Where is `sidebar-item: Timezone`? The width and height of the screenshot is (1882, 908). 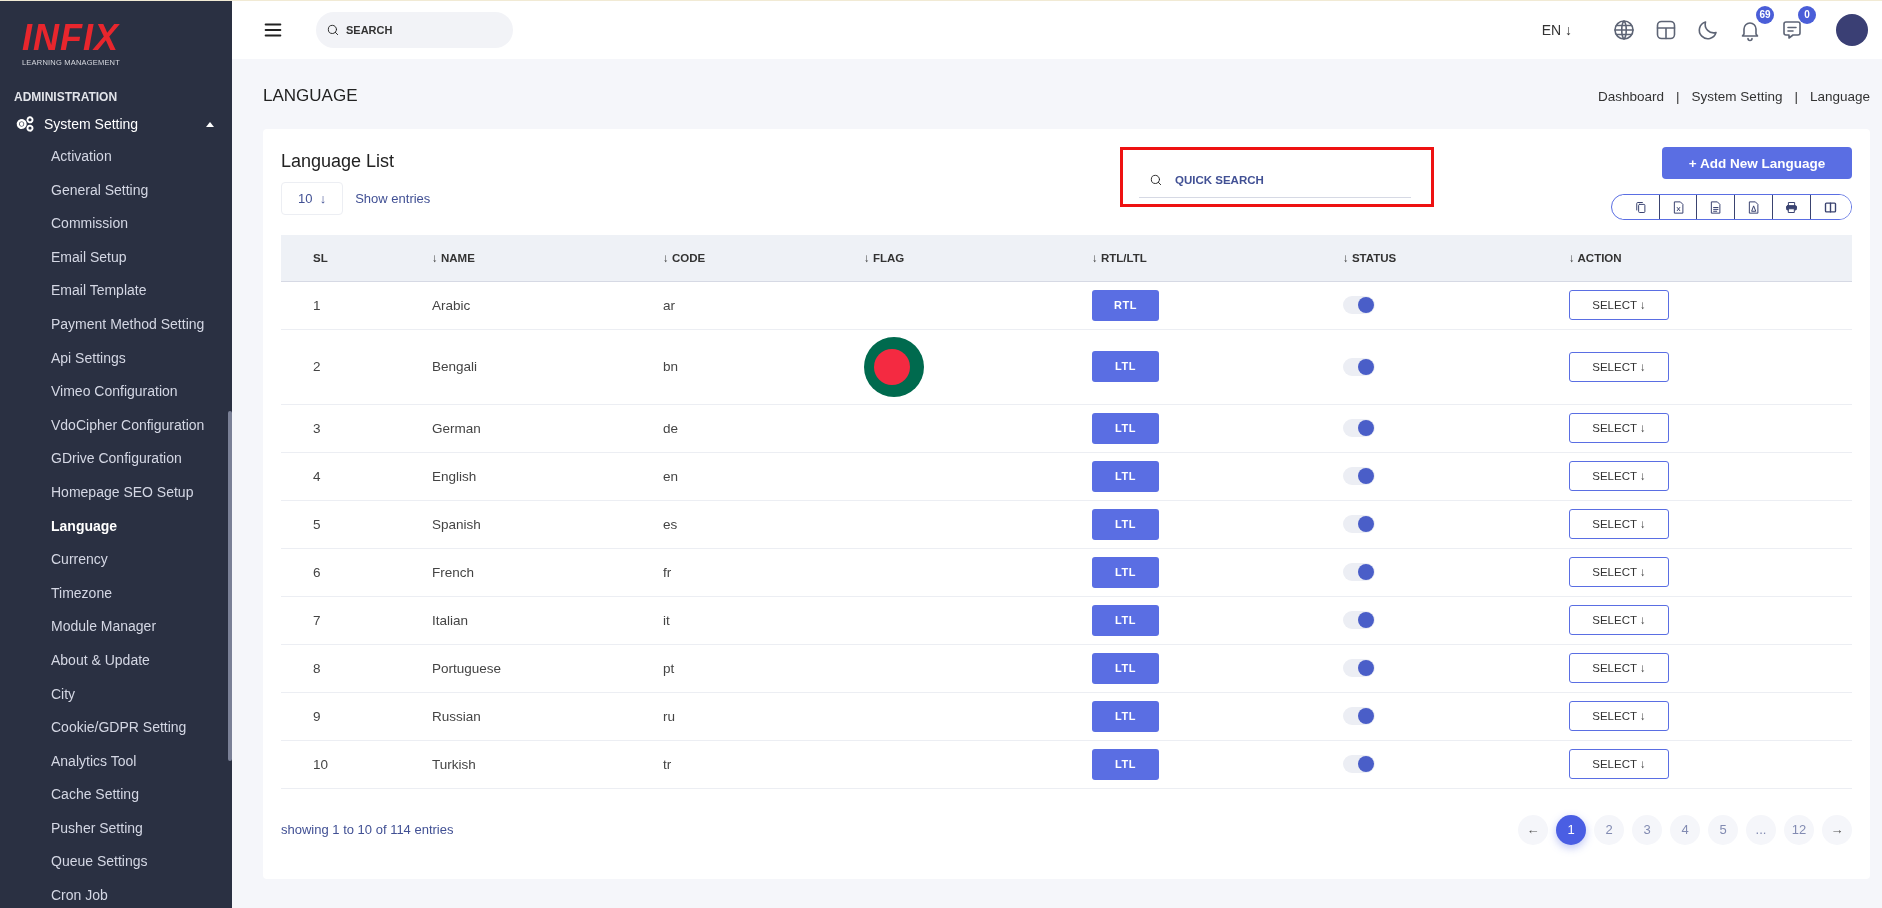
sidebar-item: Timezone is located at coordinates (56, 593).